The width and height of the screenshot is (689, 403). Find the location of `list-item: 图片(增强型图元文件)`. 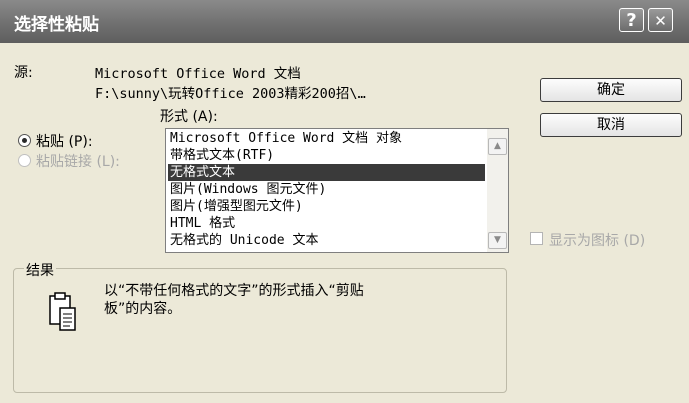

list-item: 图片(增强型图元文件) is located at coordinates (326, 206).